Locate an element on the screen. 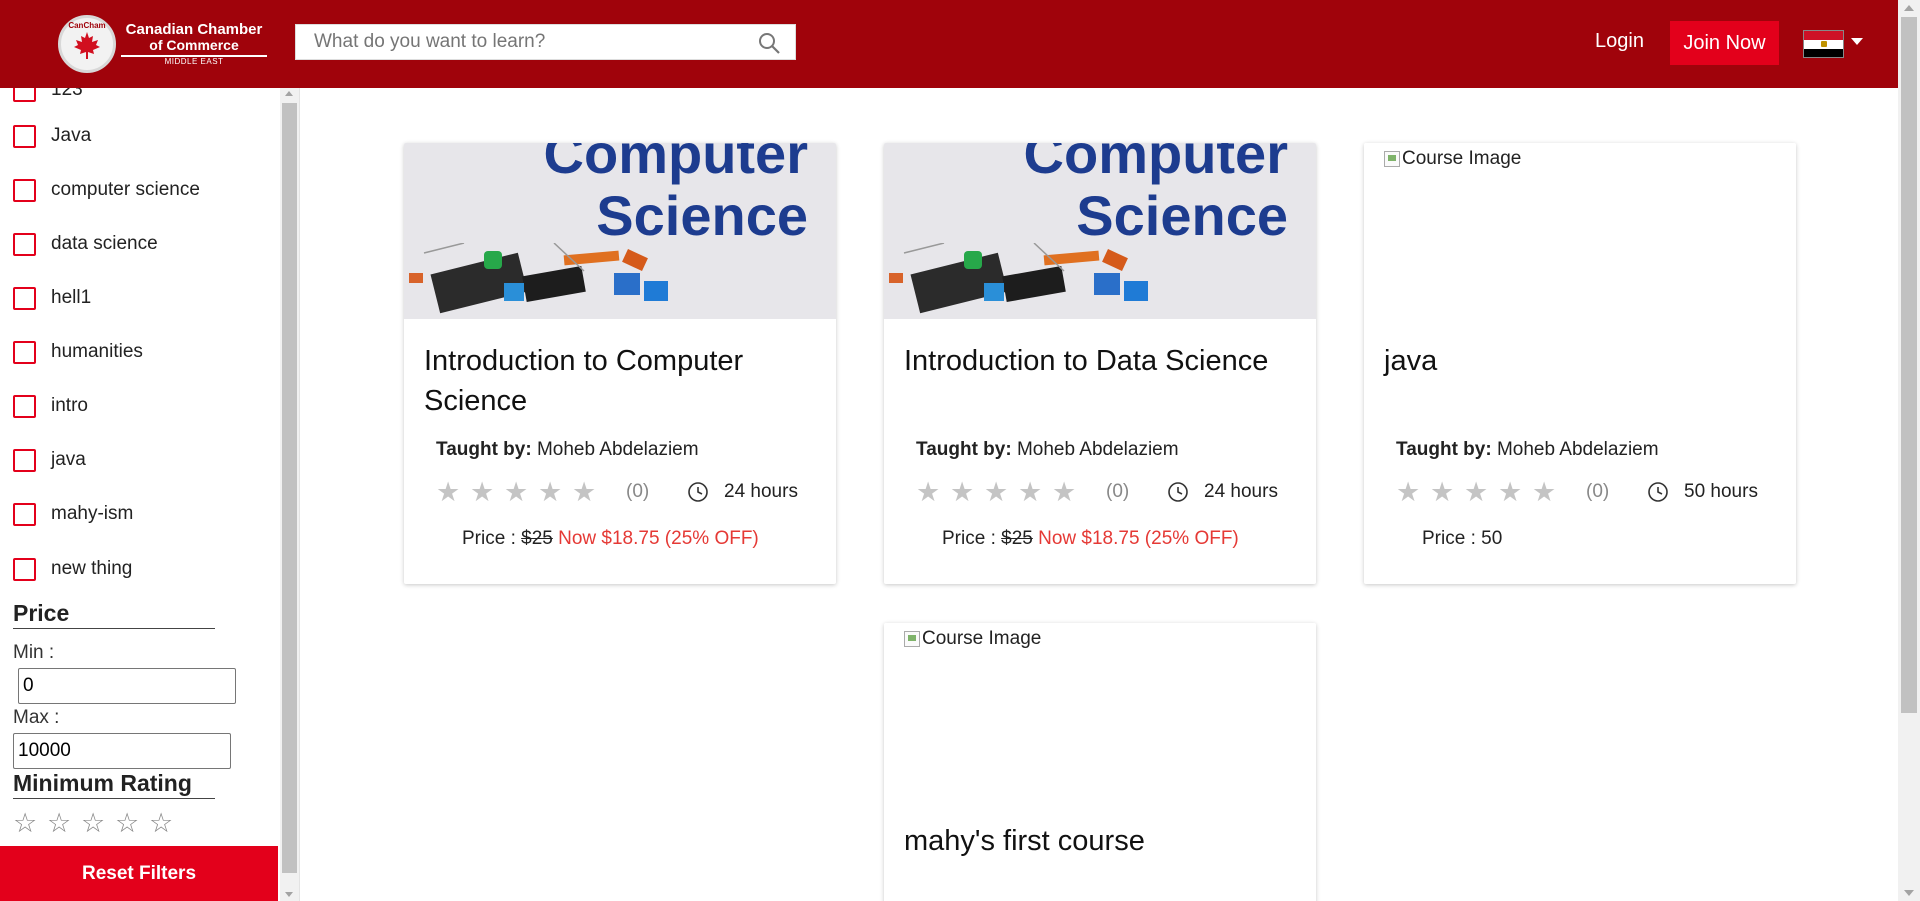 The image size is (1920, 901). rating-count: (0) is located at coordinates (1598, 491).